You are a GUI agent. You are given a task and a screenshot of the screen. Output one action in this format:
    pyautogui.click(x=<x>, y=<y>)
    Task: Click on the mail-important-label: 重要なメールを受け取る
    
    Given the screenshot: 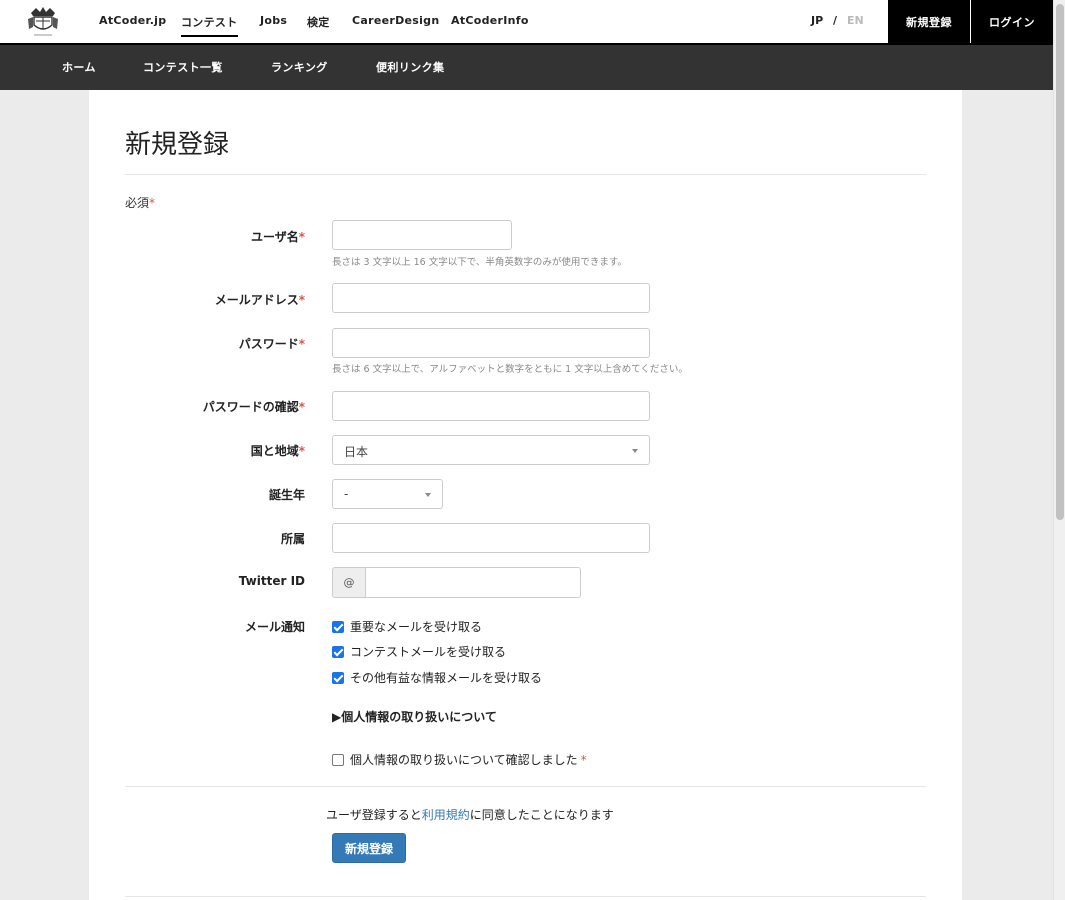 What is the action you would take?
    pyautogui.click(x=416, y=627)
    